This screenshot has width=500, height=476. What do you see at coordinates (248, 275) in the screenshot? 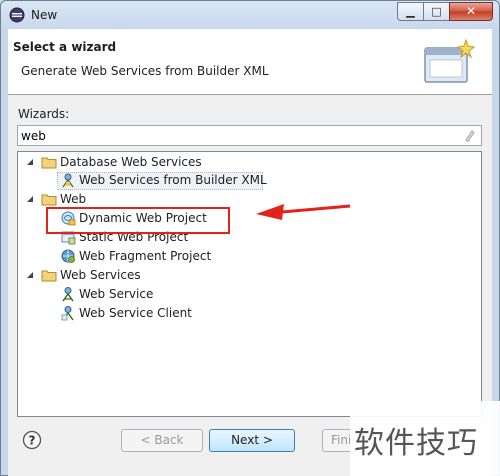
I see `tree-folder-web-services: Web Services` at bounding box center [248, 275].